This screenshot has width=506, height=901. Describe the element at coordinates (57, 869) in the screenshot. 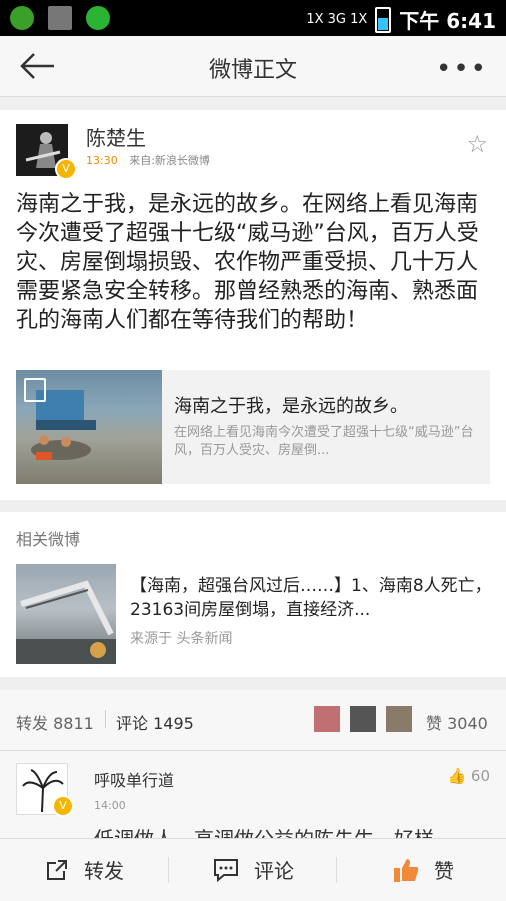

I see `share-icon` at that location.